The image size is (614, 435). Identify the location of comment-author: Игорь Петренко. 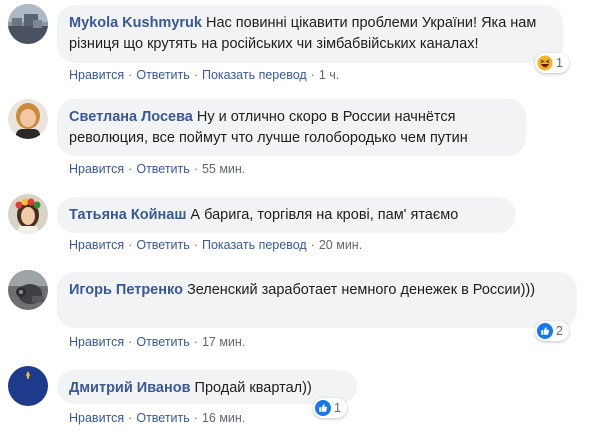
(126, 290).